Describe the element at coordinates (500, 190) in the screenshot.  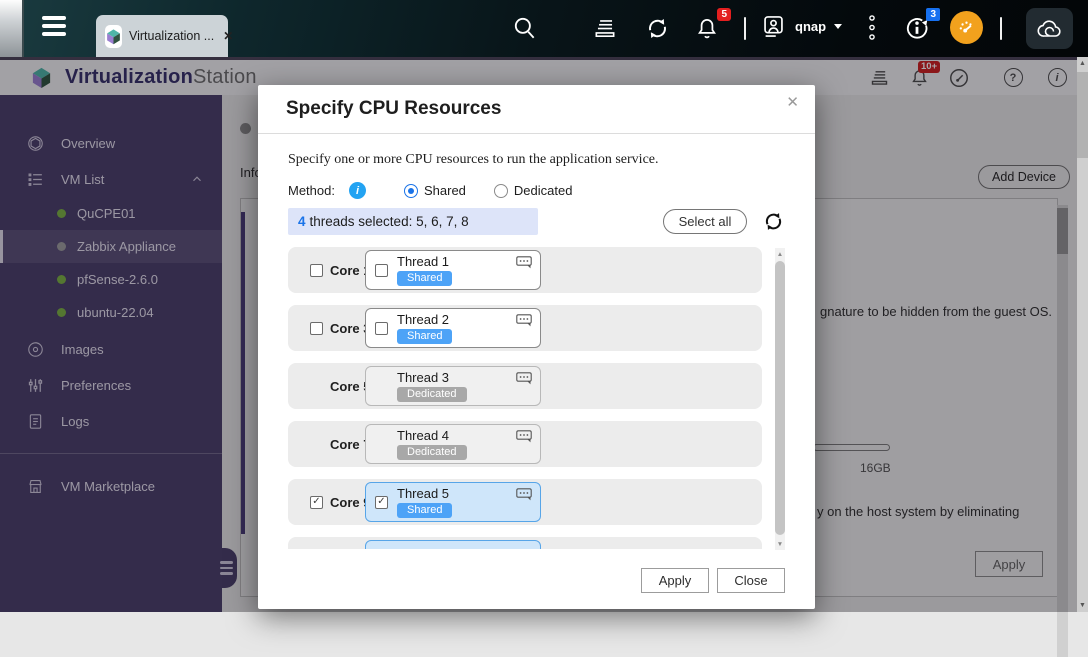
I see `radio-button` at that location.